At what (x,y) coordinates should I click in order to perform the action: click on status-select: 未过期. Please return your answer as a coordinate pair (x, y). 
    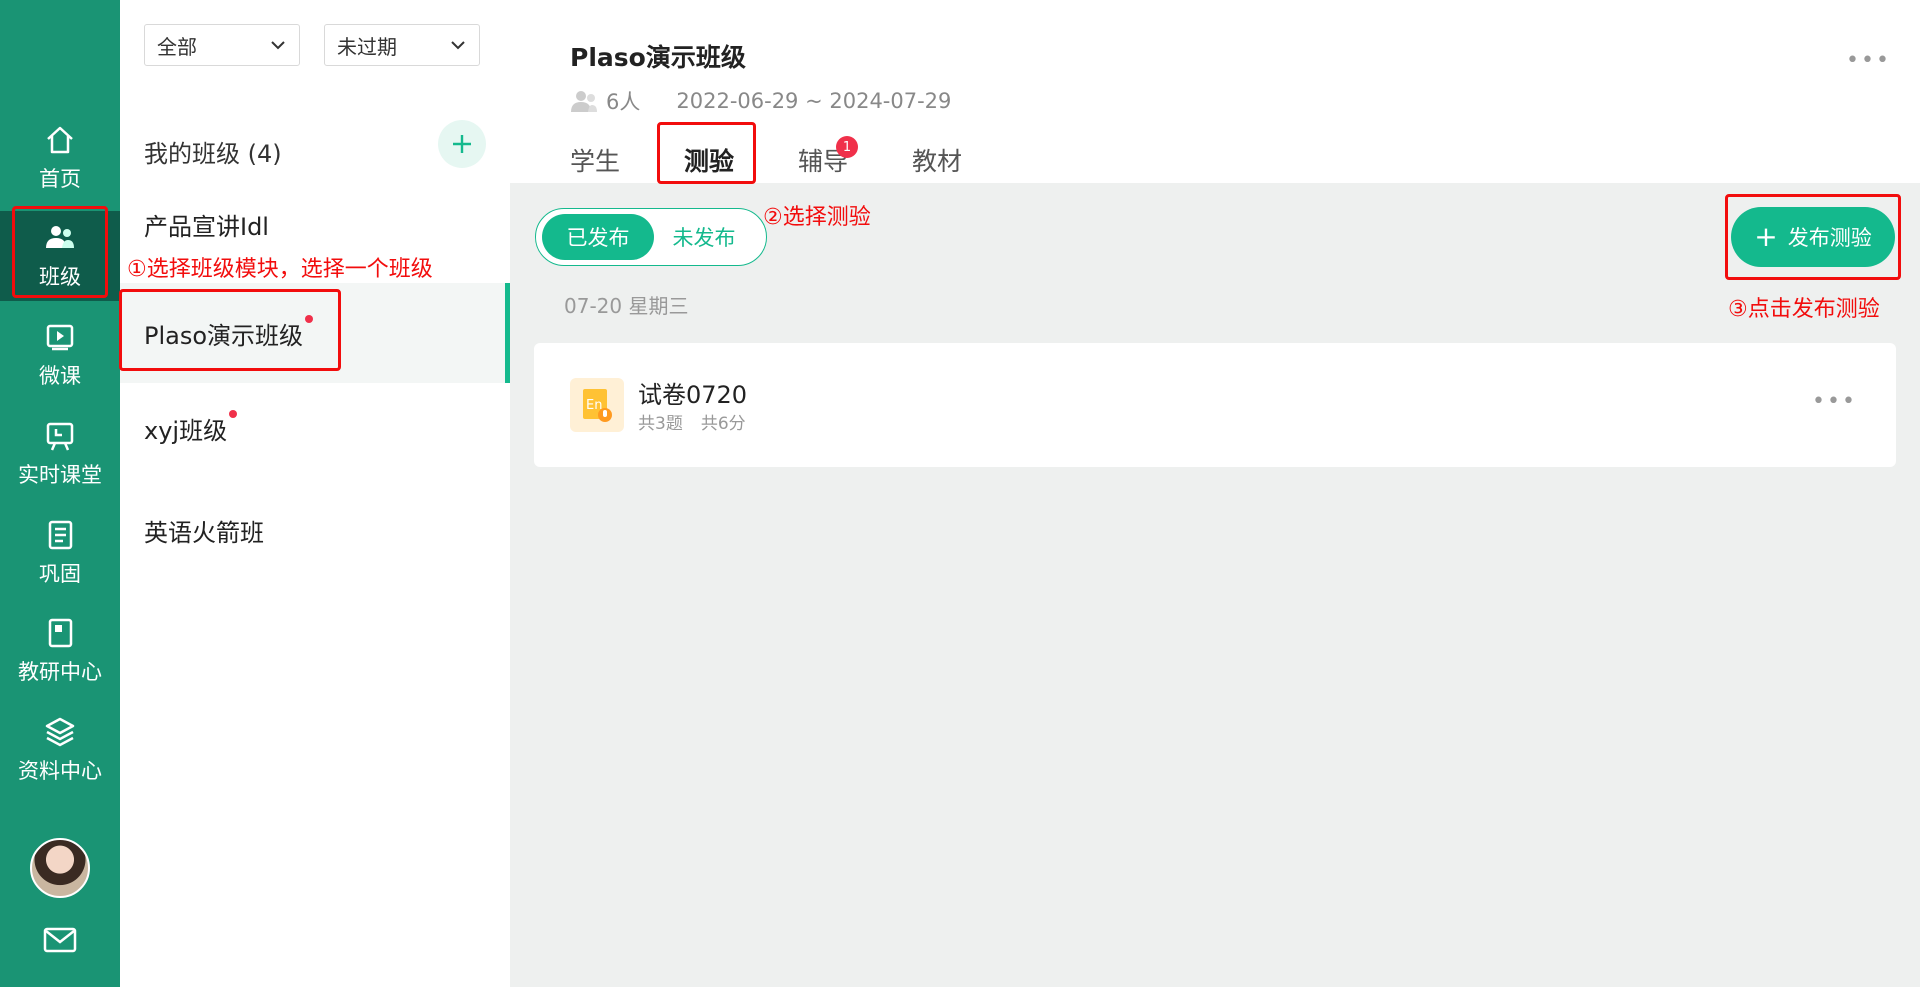
    Looking at the image, I should click on (402, 45).